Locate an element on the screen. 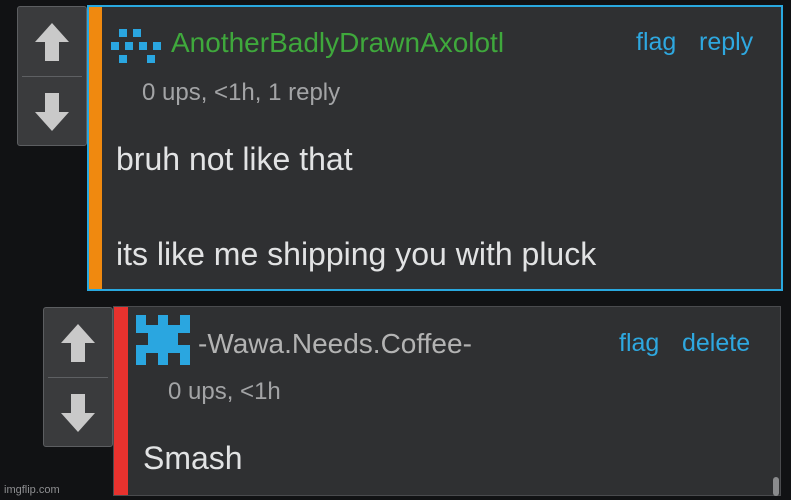  scrollbar is located at coordinates (776, 486).